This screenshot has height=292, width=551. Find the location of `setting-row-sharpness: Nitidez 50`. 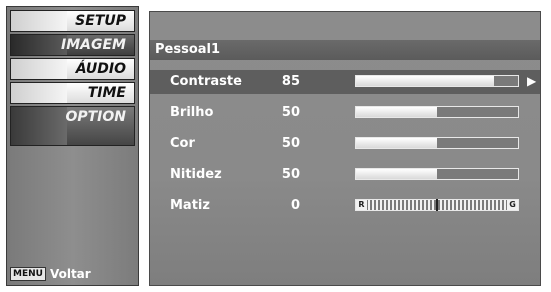

setting-row-sharpness: Nitidez 50 is located at coordinates (345, 175).